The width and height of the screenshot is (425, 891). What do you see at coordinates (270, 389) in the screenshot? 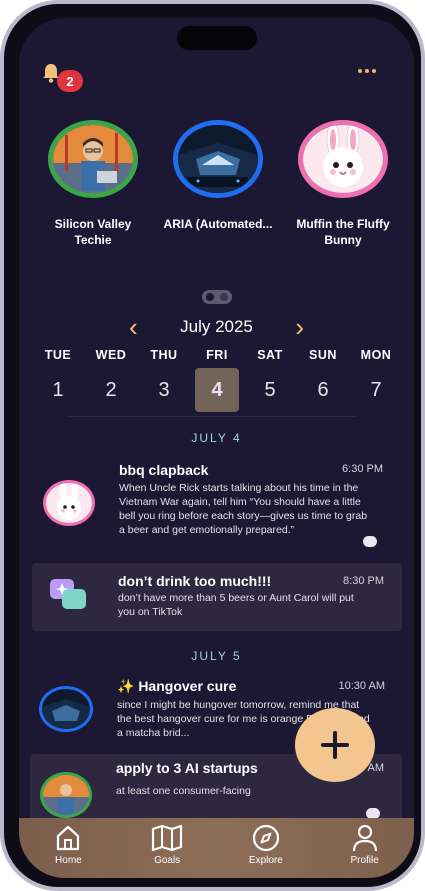
I see `day-number: 5` at bounding box center [270, 389].